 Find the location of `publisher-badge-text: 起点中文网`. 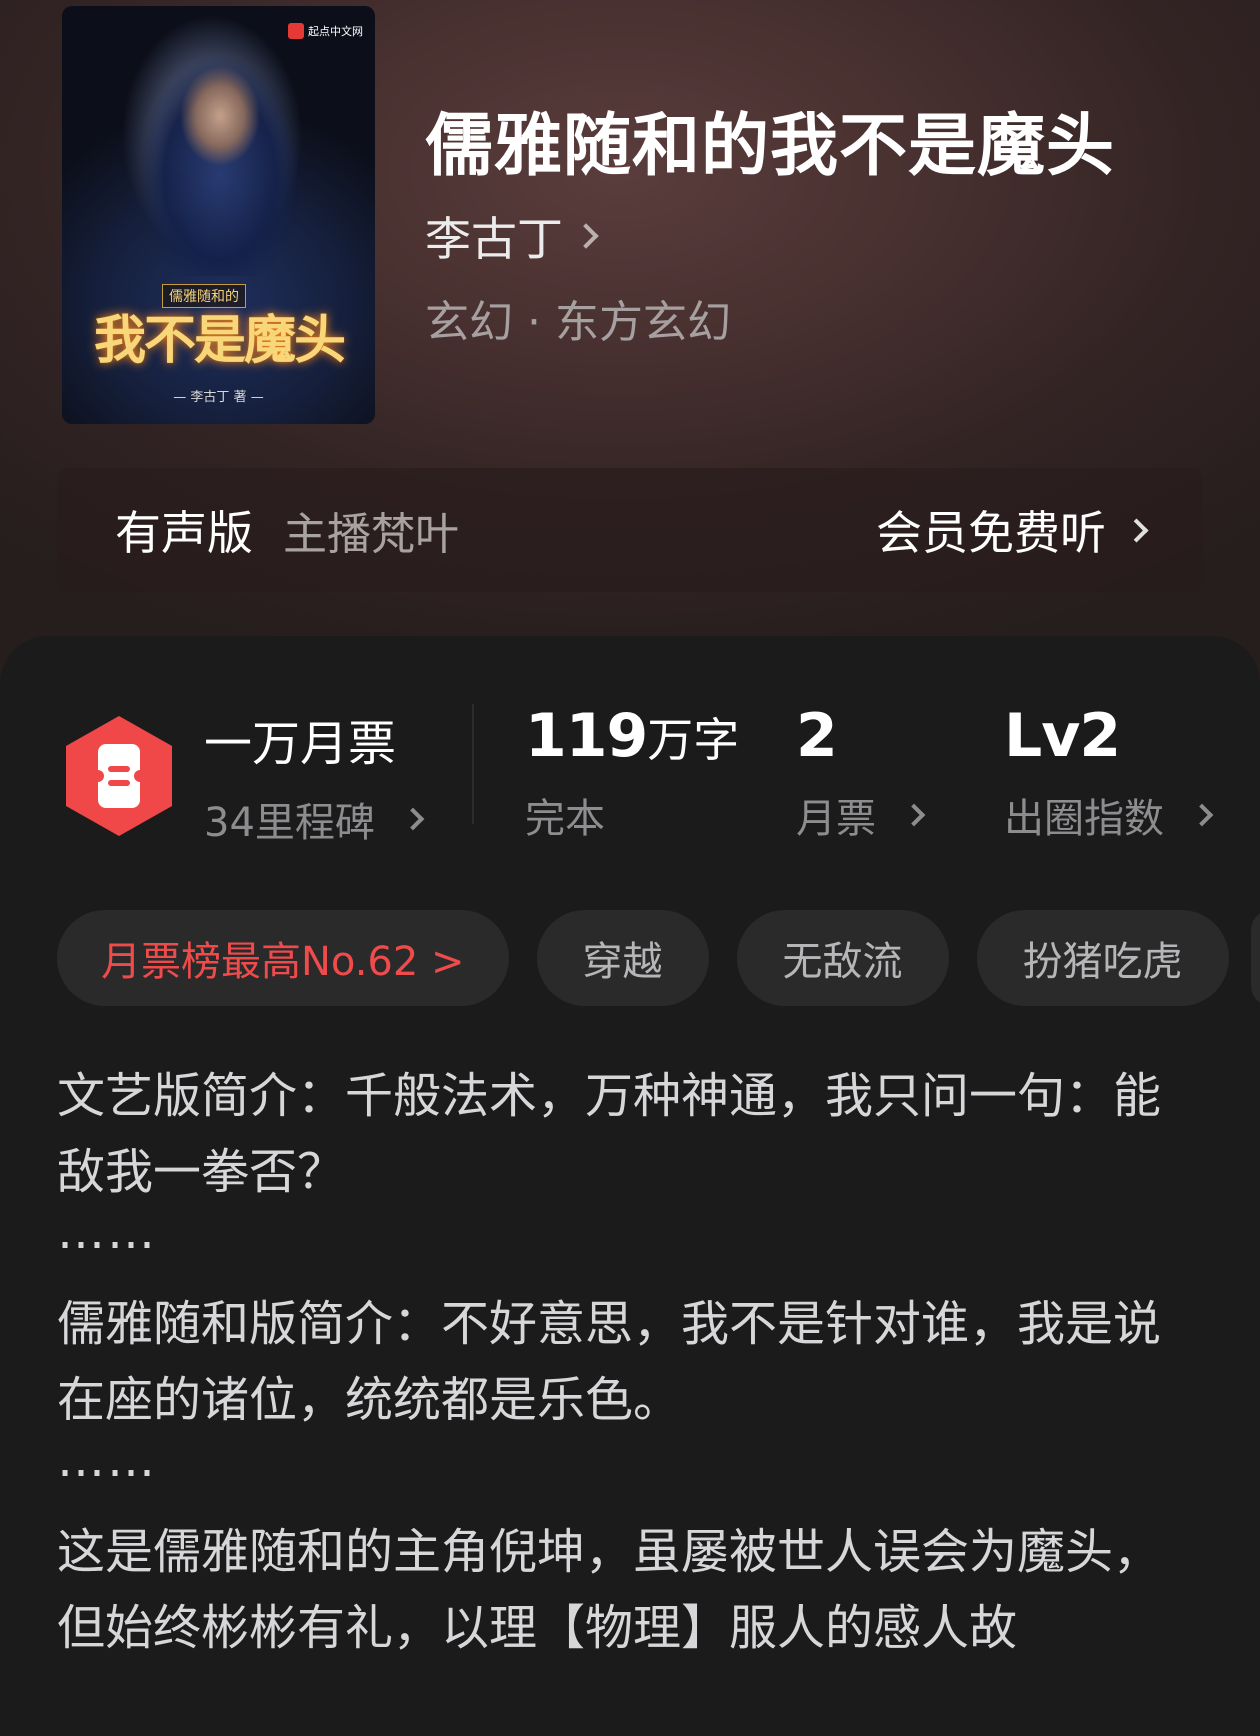

publisher-badge-text: 起点中文网 is located at coordinates (335, 31).